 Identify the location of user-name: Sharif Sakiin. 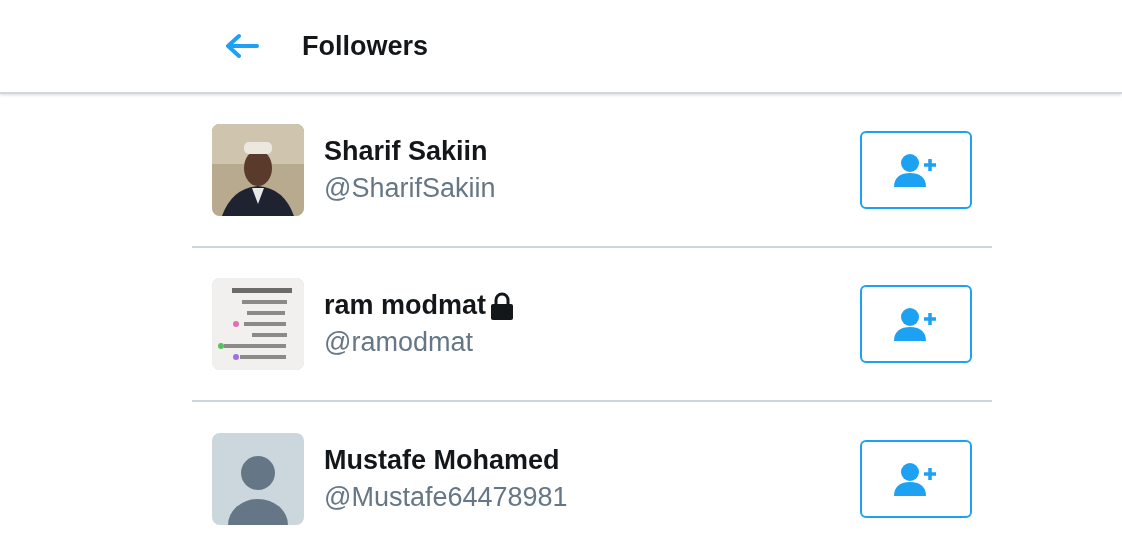
(406, 151).